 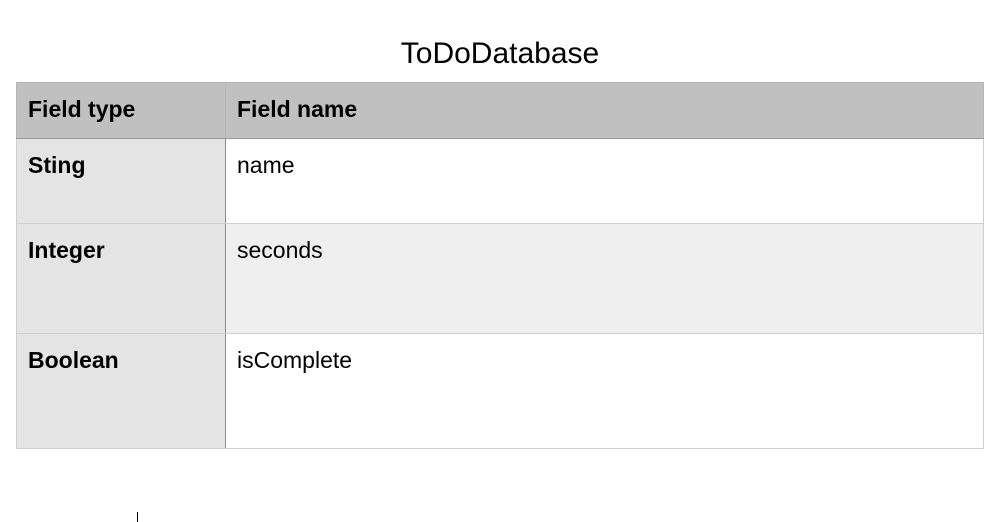 I want to click on field-type-cell: Sting, so click(x=121, y=181).